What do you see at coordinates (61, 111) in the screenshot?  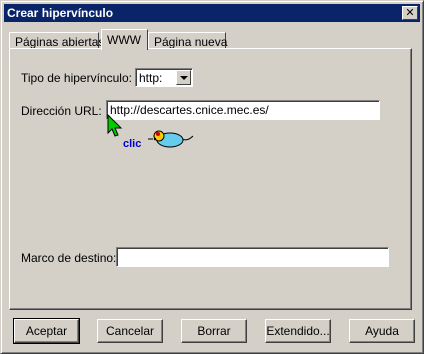 I see `url-label: Dirección URL:` at bounding box center [61, 111].